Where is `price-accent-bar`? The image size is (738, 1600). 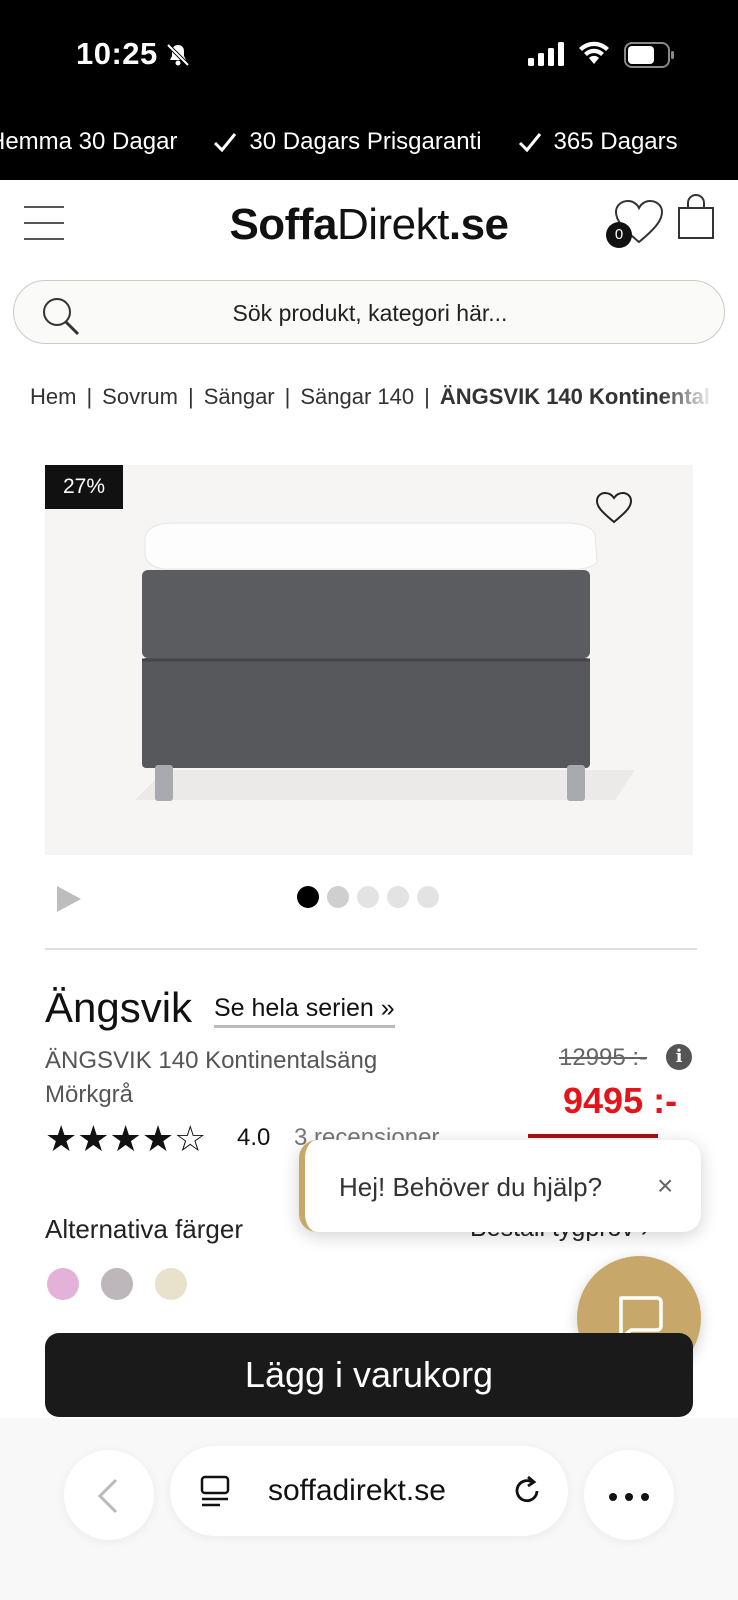 price-accent-bar is located at coordinates (593, 1136).